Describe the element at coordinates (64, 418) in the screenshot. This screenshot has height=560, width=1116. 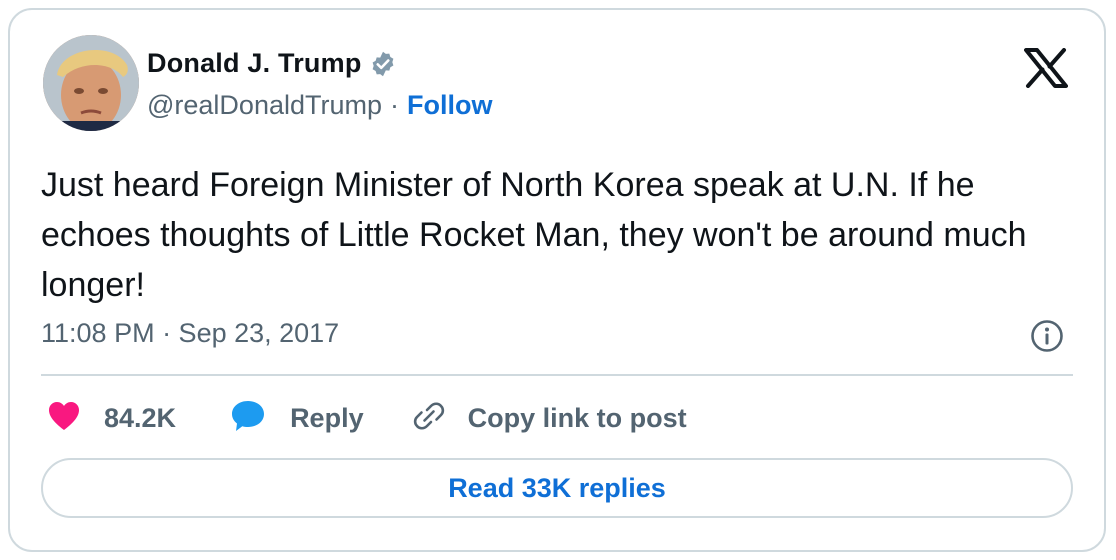
I see `heart-icon` at that location.